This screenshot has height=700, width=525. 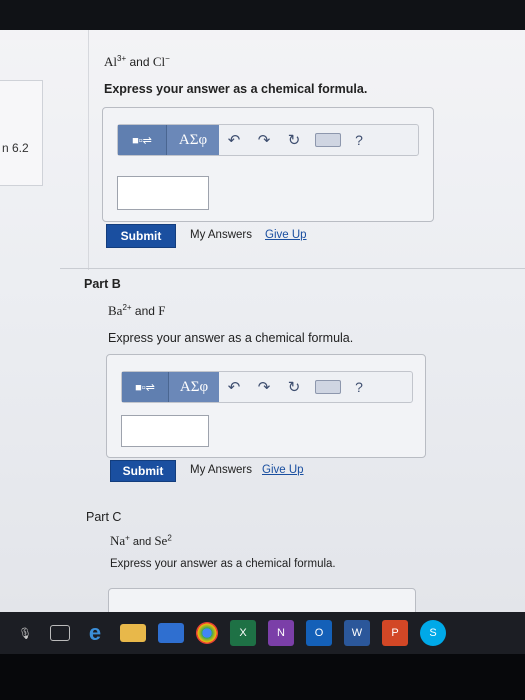 I want to click on part-b-answer-input, so click(x=165, y=431).